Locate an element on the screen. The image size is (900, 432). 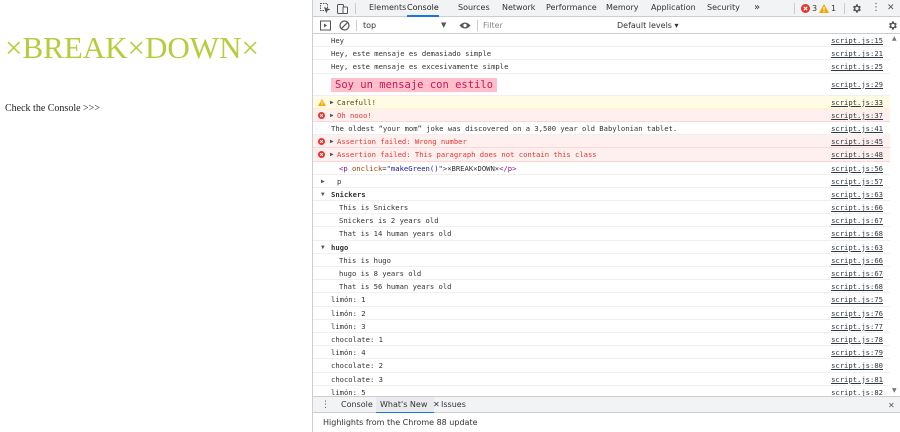
console-message-row: That is 56 human years old script.js:68 is located at coordinates (606, 287).